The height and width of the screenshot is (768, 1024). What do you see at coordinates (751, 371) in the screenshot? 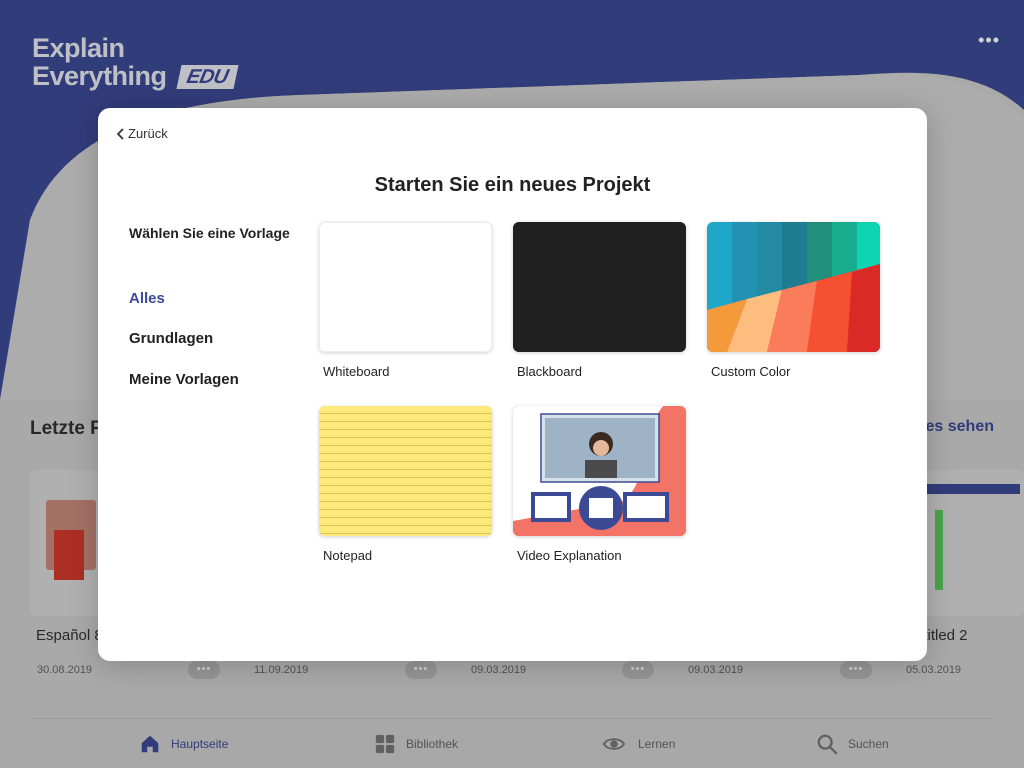
I see `template-label: Custom Color` at bounding box center [751, 371].